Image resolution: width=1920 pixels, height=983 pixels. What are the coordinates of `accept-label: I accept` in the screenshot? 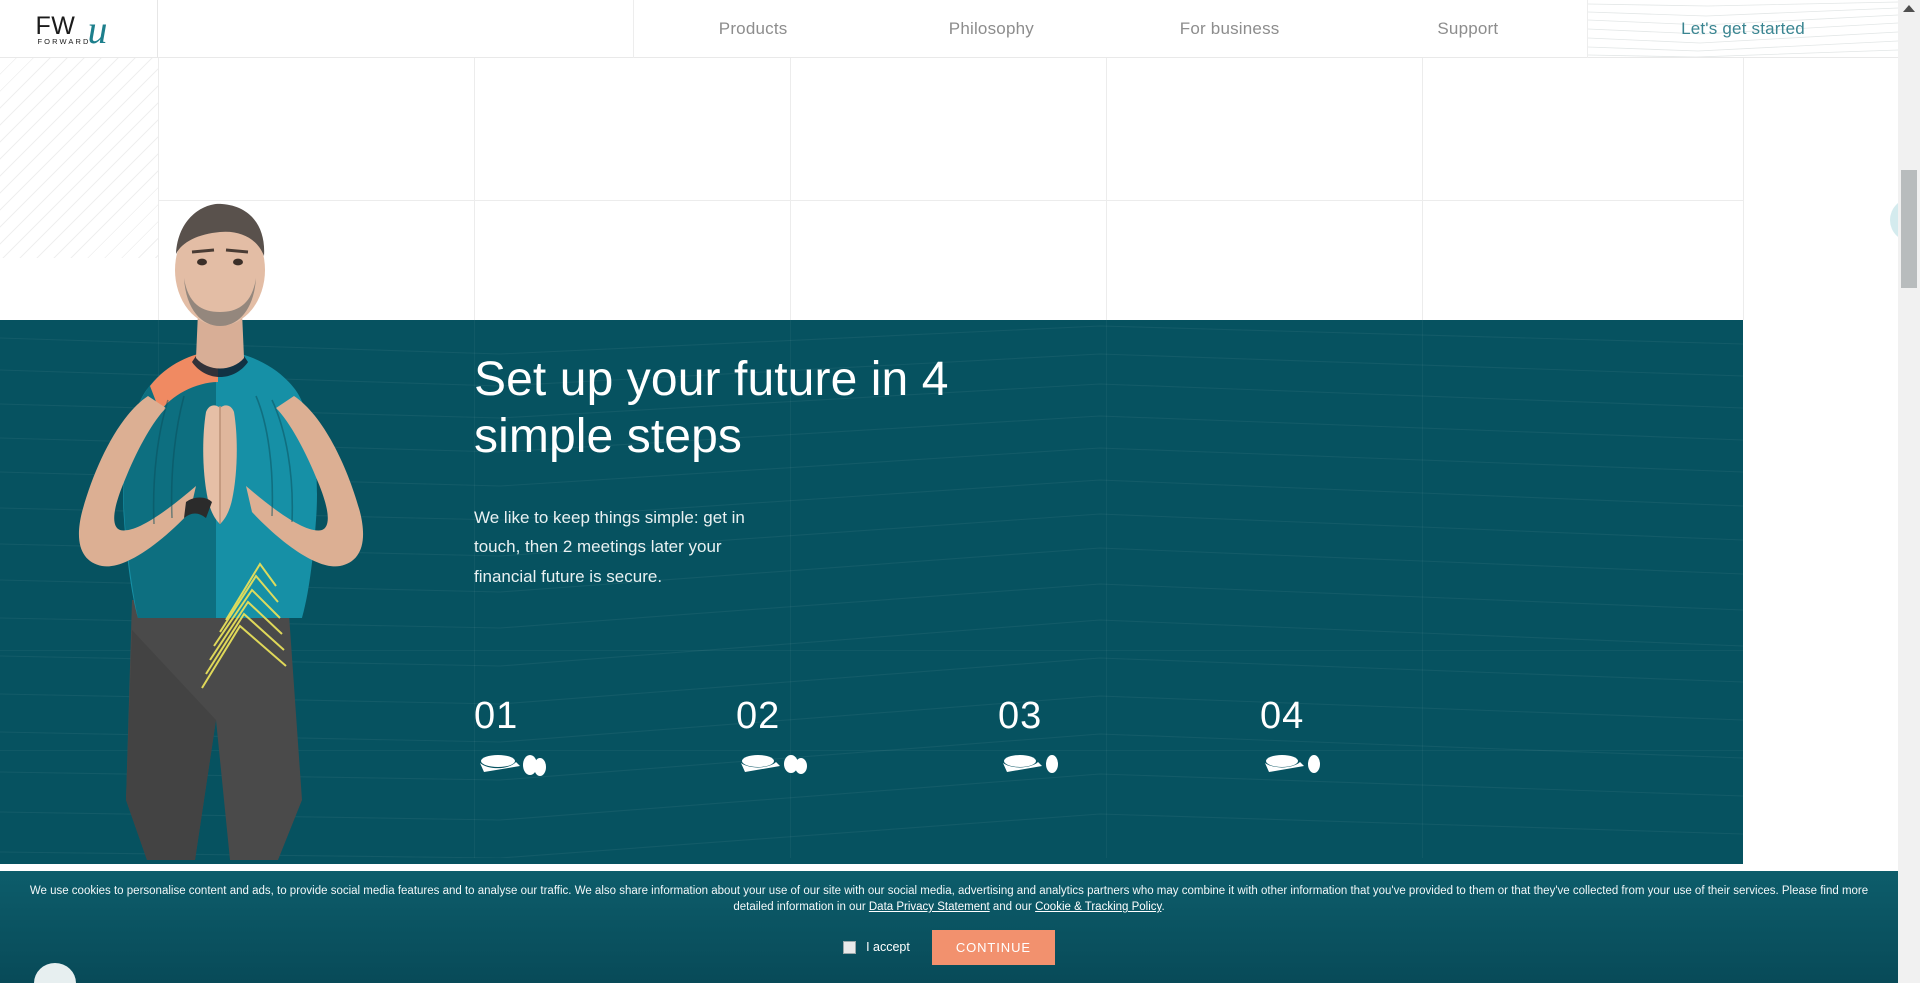 It's located at (888, 947).